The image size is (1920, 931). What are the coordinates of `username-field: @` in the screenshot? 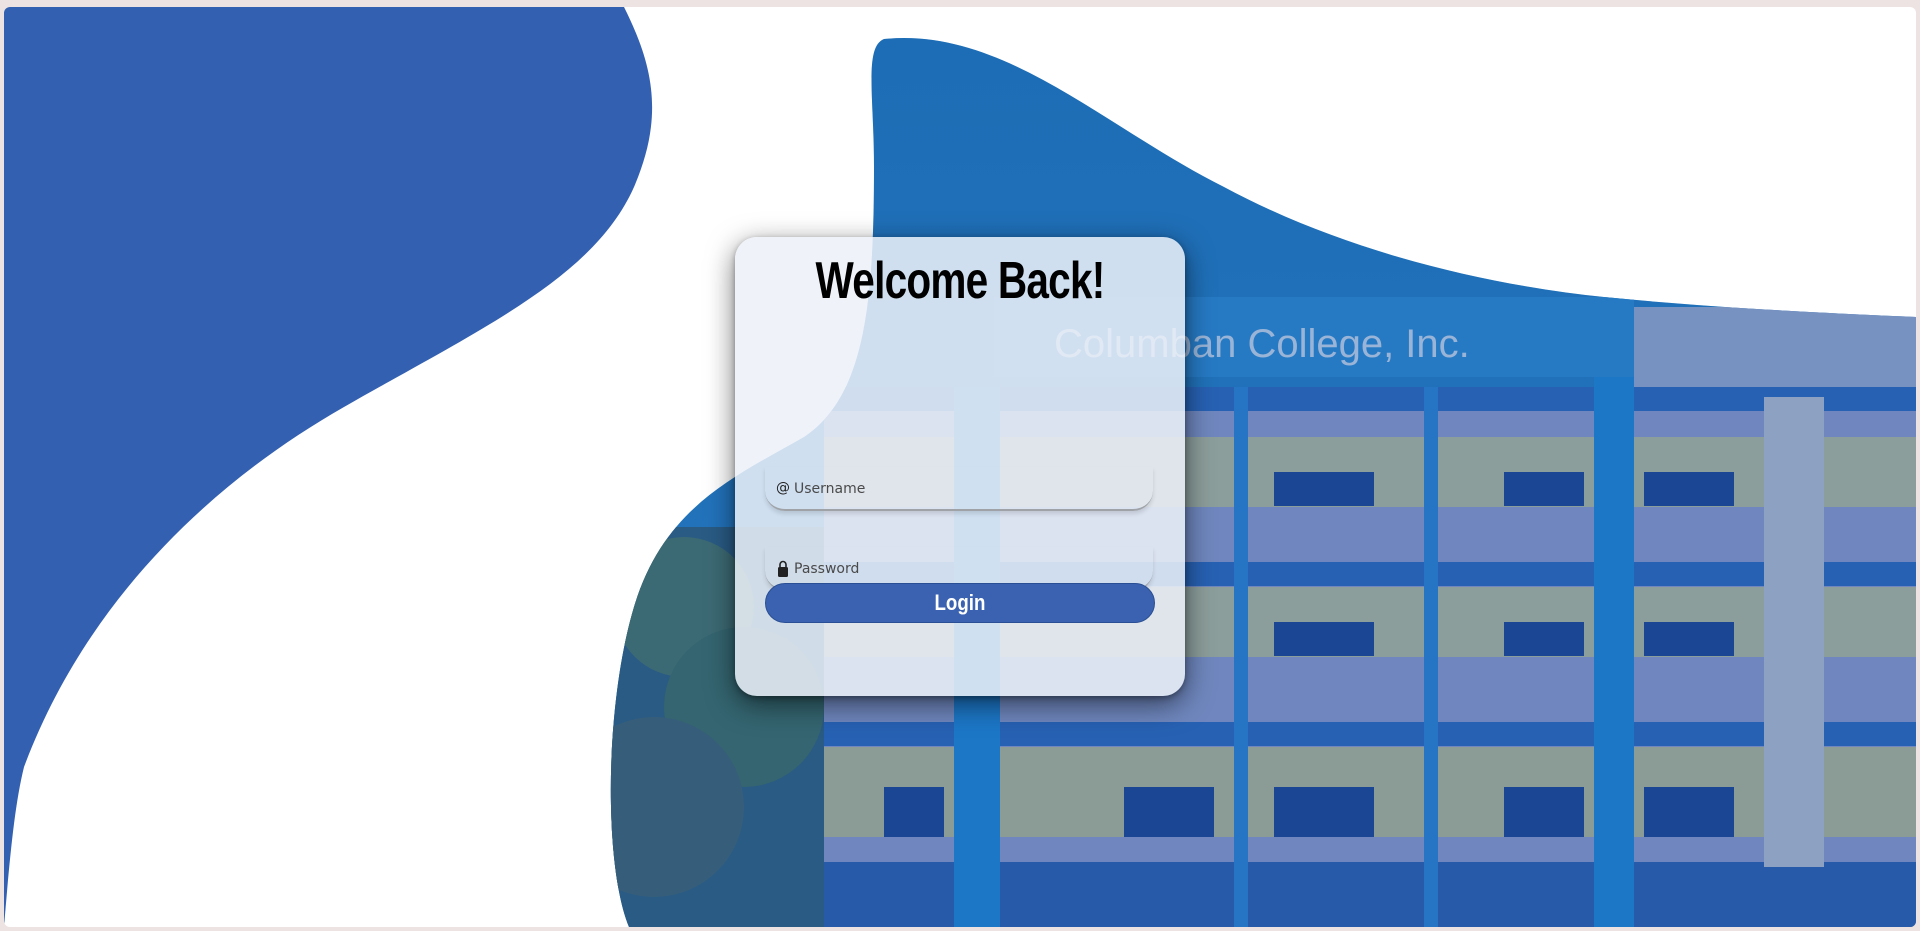 It's located at (959, 489).